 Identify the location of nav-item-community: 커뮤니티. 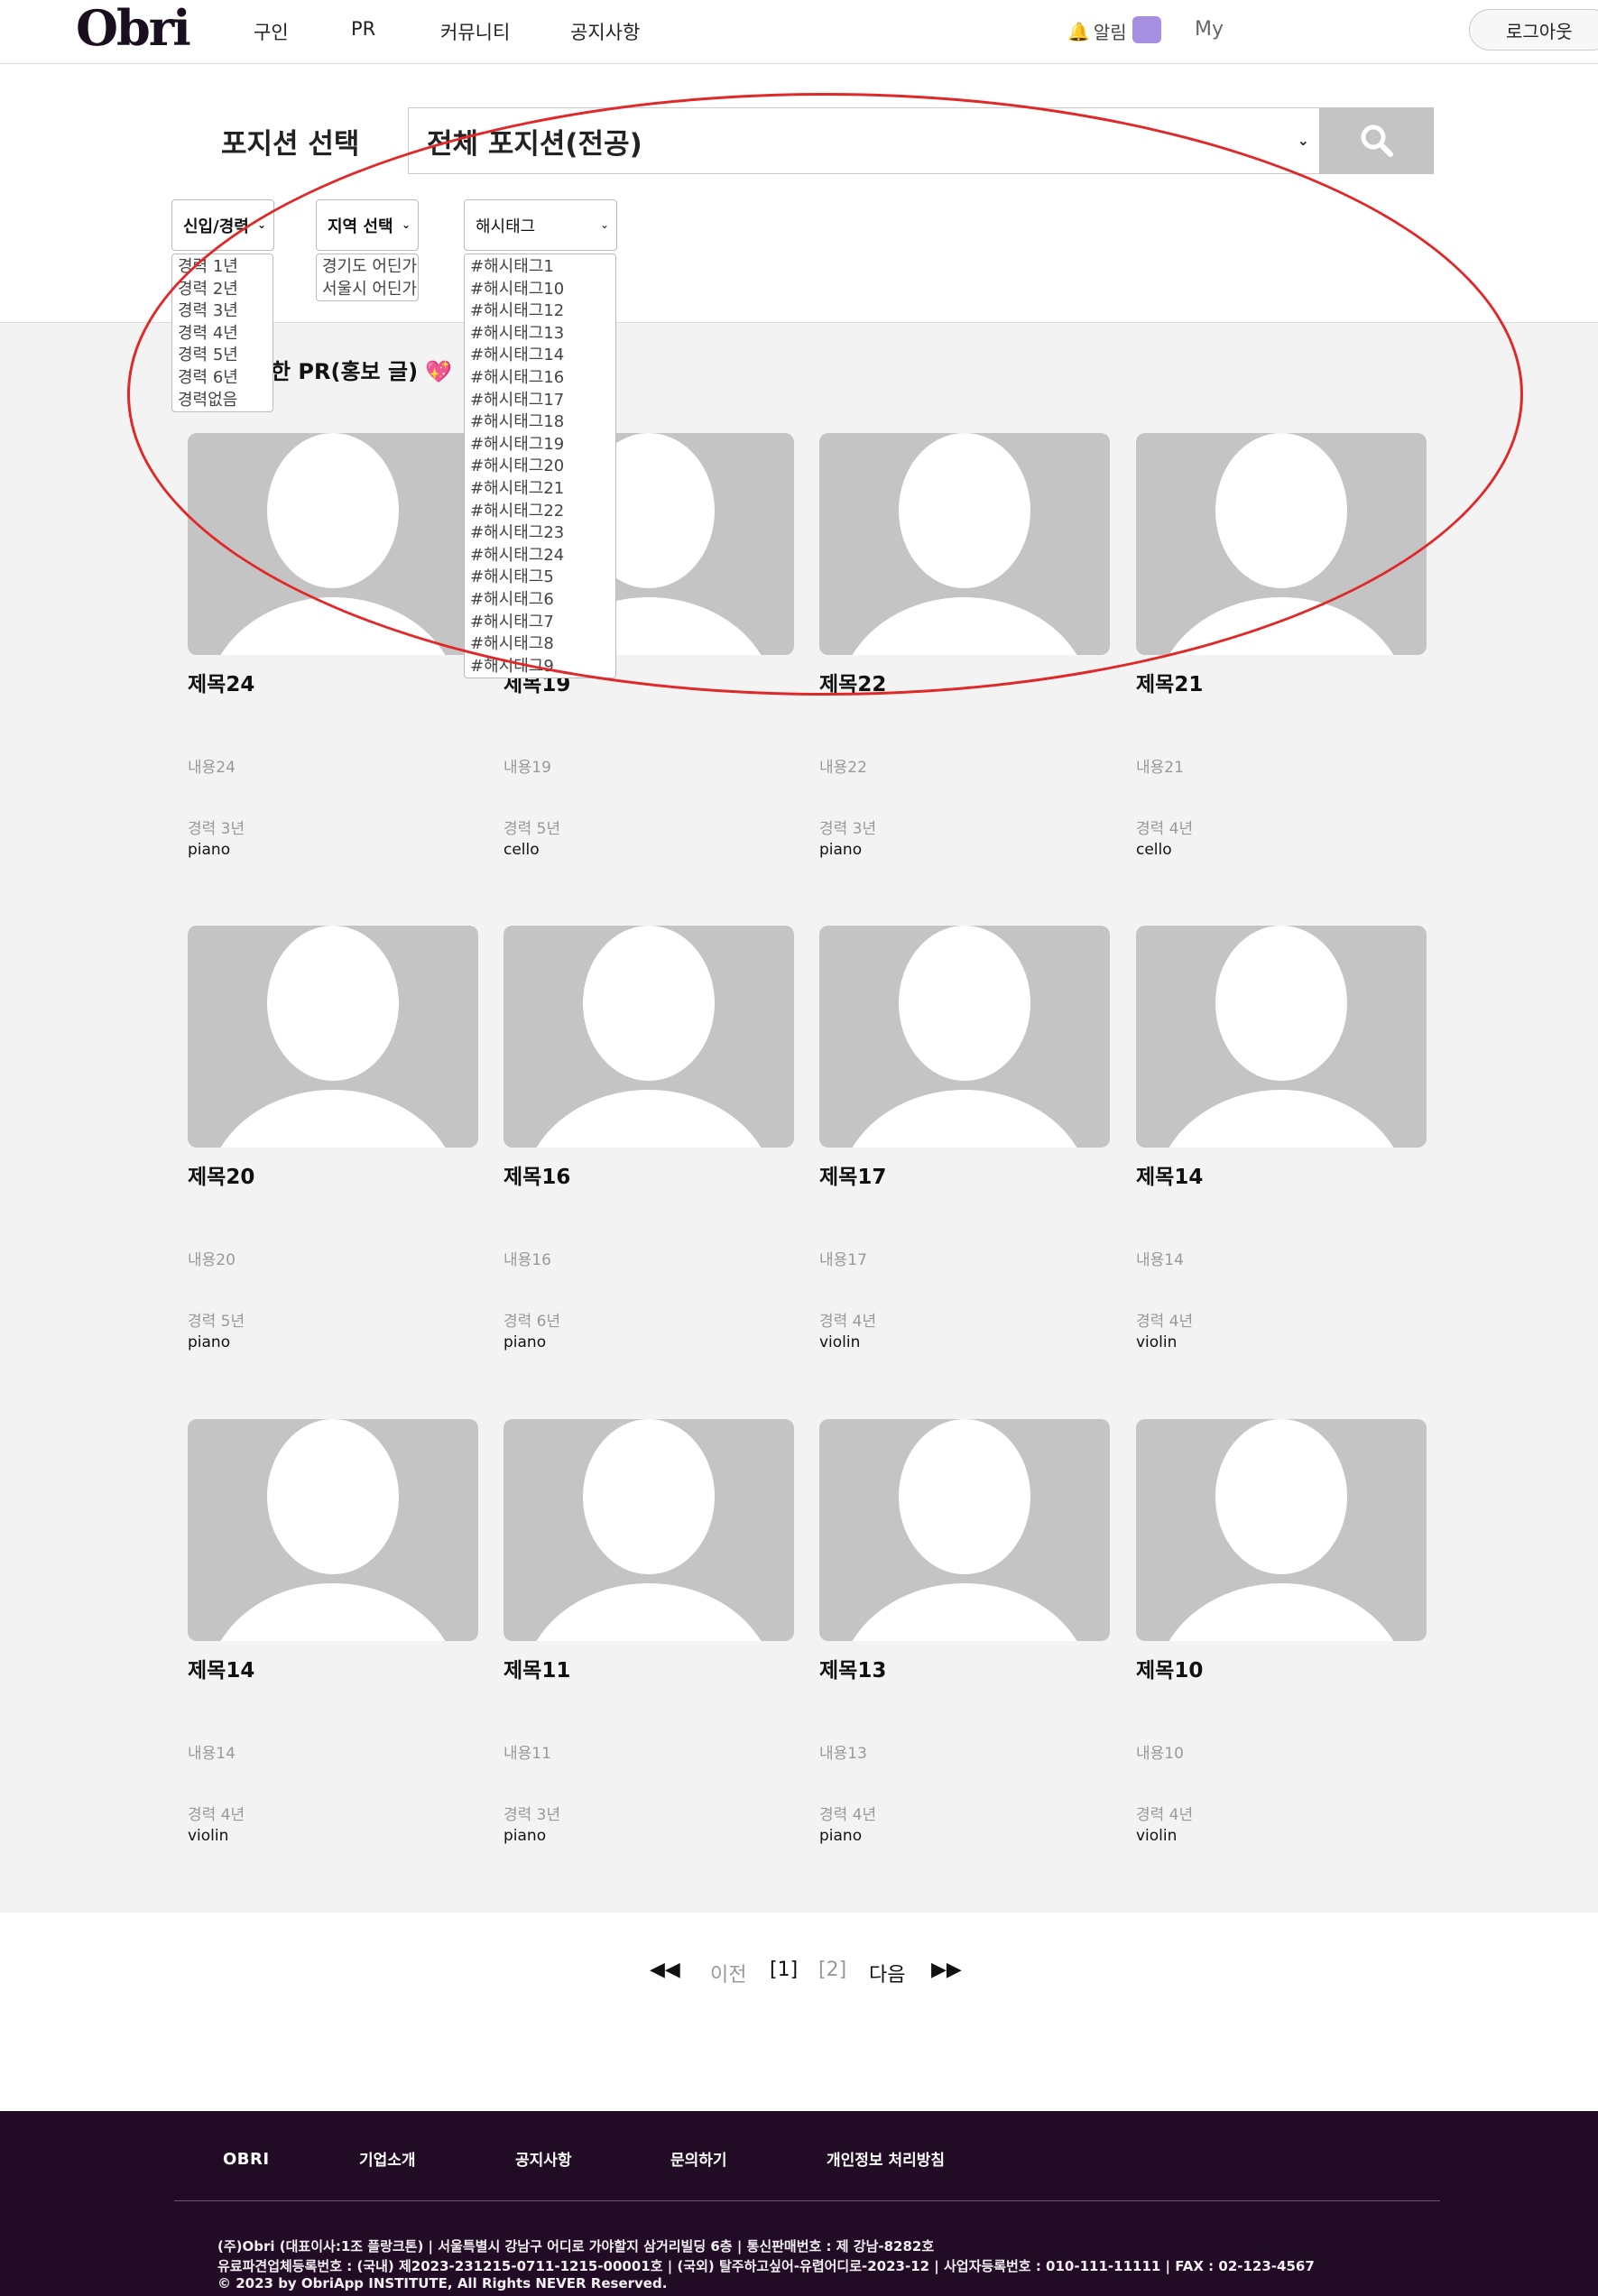
(475, 32).